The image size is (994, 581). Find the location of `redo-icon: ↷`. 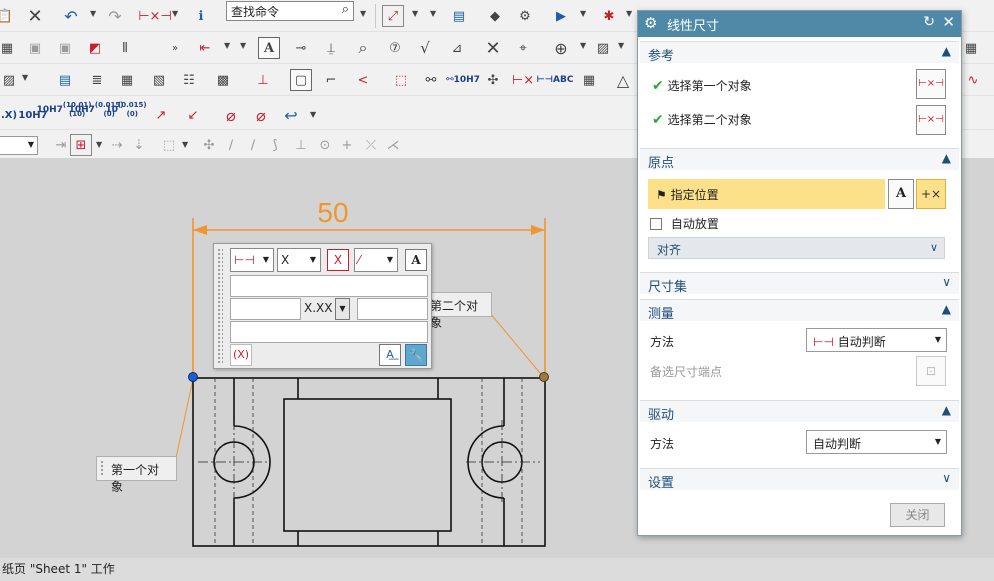

redo-icon: ↷ is located at coordinates (115, 16).